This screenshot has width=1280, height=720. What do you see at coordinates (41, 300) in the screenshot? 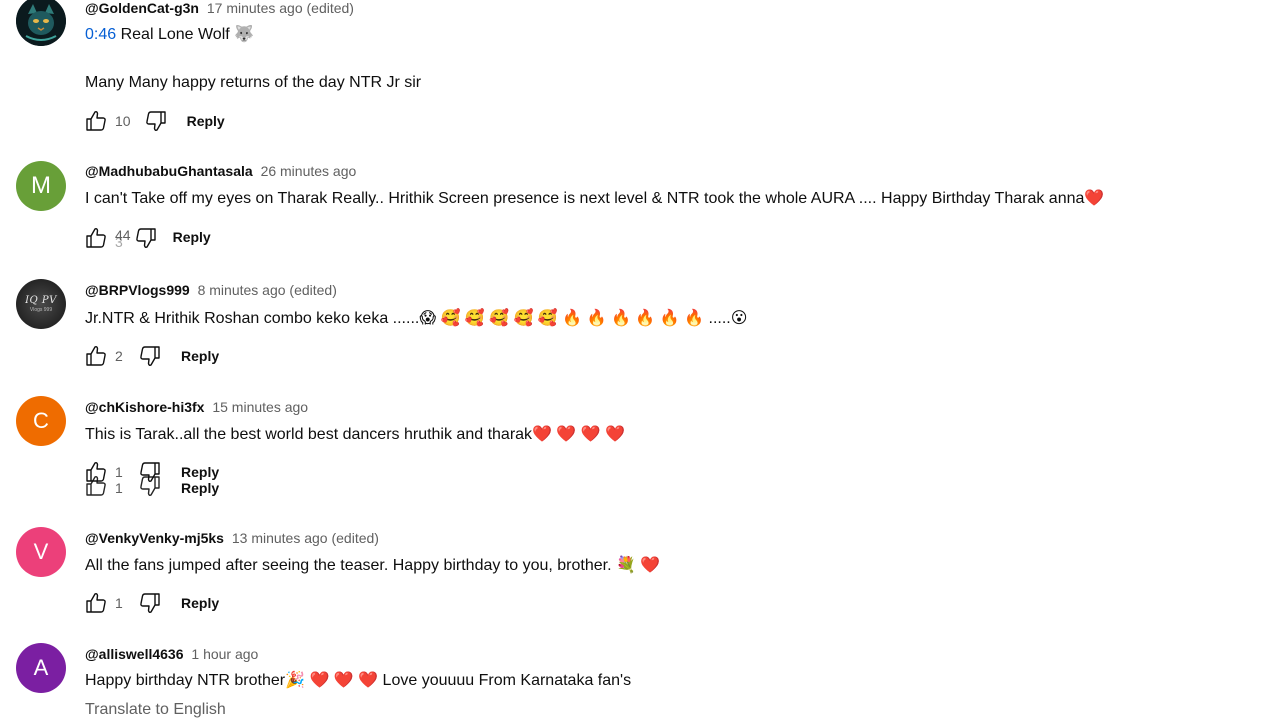
I see `avatar-logo: IQ PV` at bounding box center [41, 300].